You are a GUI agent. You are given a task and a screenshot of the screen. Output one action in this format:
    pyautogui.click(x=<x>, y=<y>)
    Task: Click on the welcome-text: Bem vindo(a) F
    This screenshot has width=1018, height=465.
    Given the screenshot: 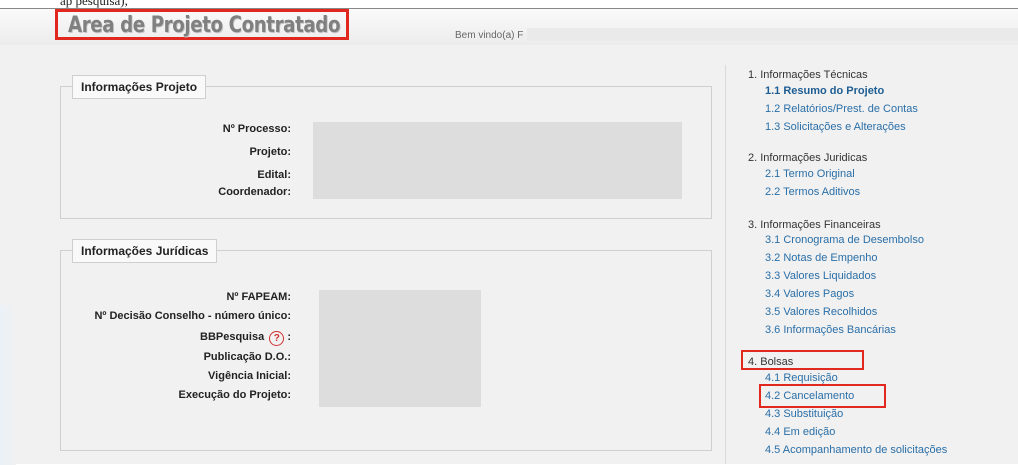 What is the action you would take?
    pyautogui.click(x=489, y=35)
    